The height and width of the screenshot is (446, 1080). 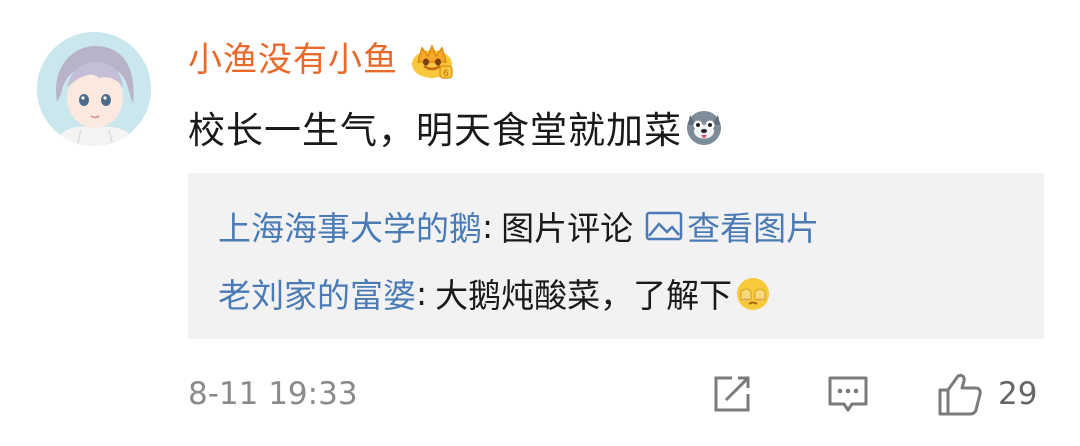 I want to click on view-image-link: 查看图片, so click(x=732, y=226).